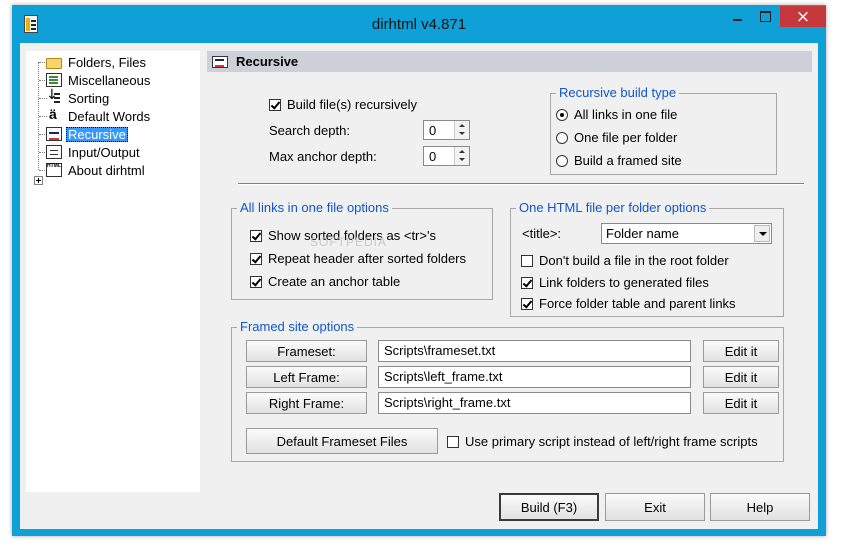  I want to click on exit-button: Exit, so click(655, 507).